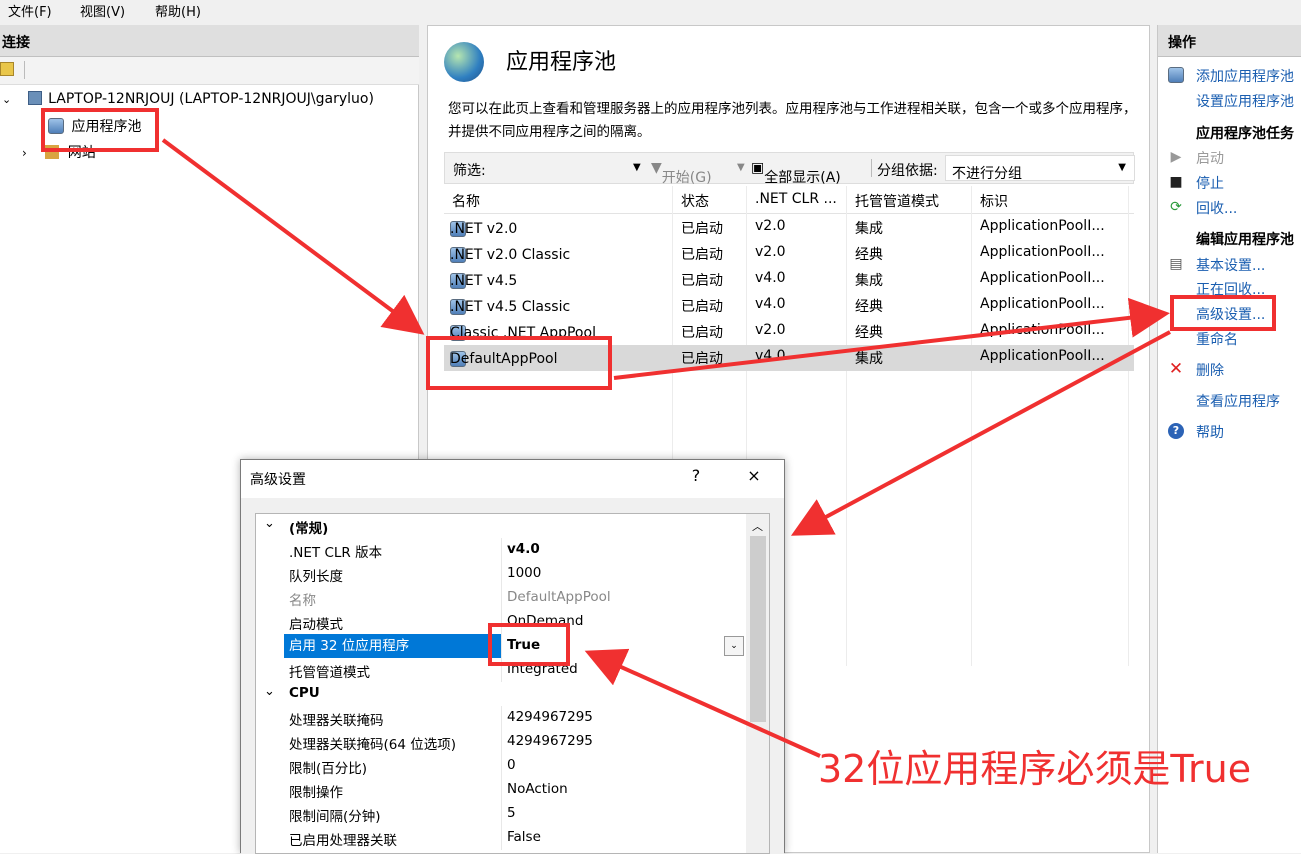 This screenshot has width=1301, height=854. Describe the element at coordinates (1035, 769) in the screenshot. I see `annotation-text: 32位应用程序必须是True` at that location.